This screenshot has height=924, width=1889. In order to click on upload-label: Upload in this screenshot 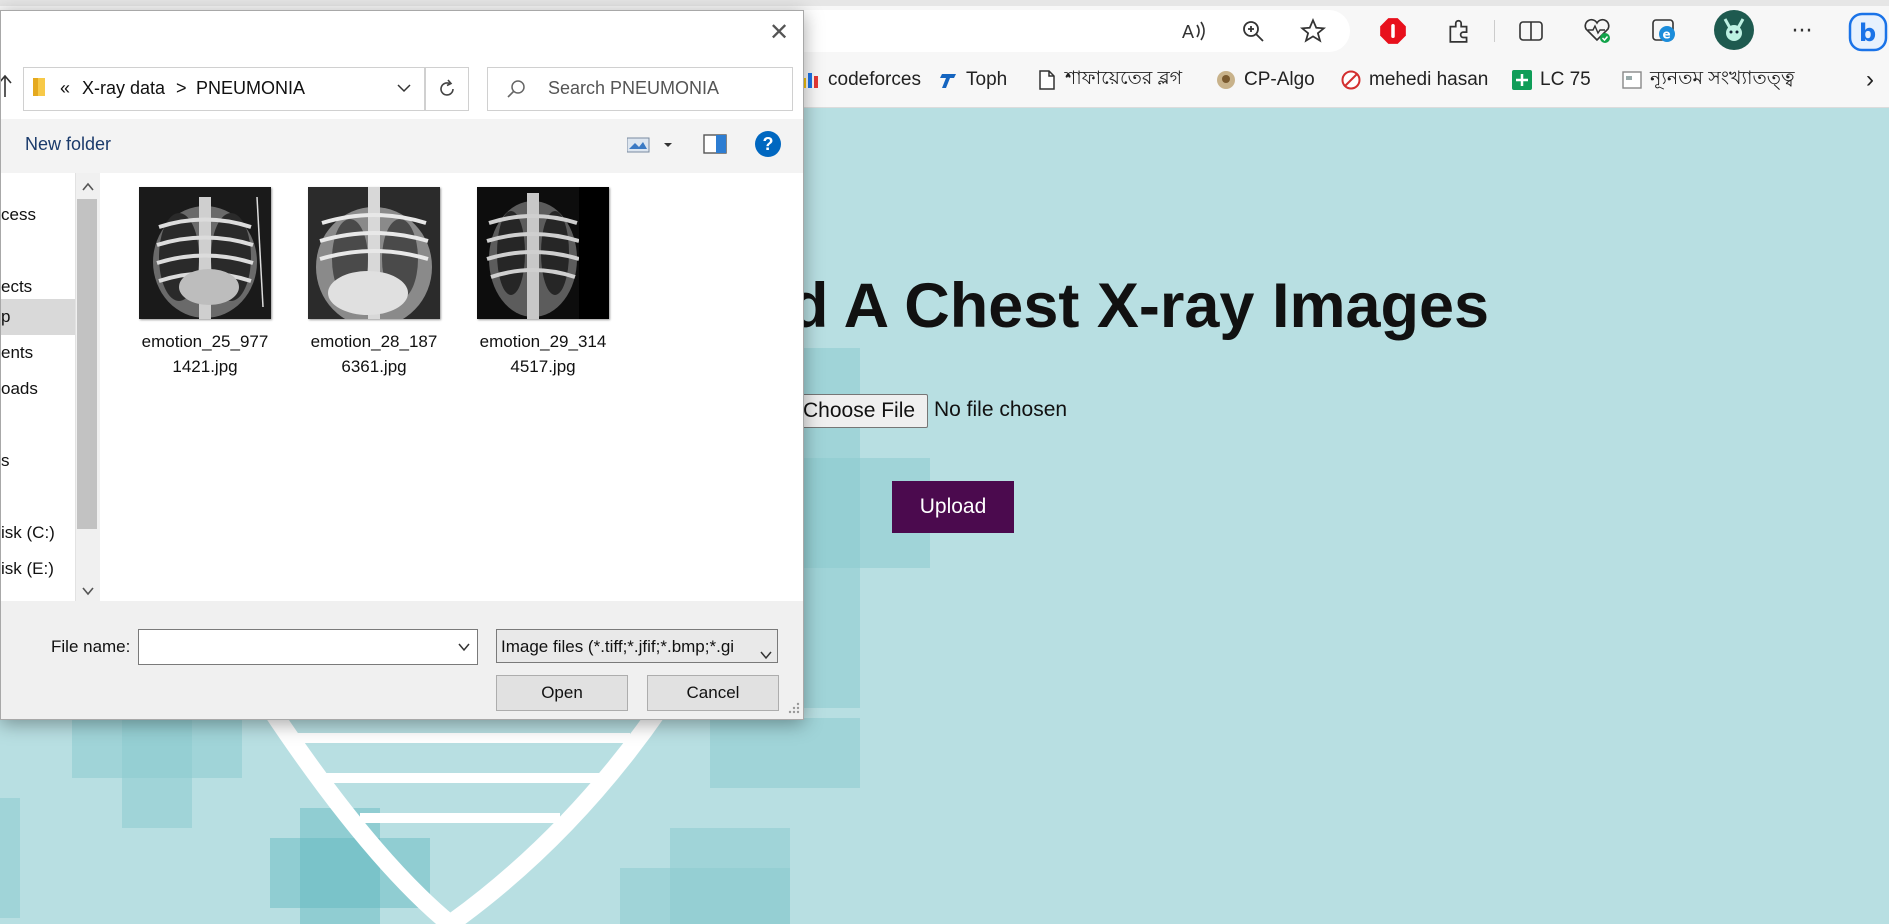, I will do `click(953, 506)`.